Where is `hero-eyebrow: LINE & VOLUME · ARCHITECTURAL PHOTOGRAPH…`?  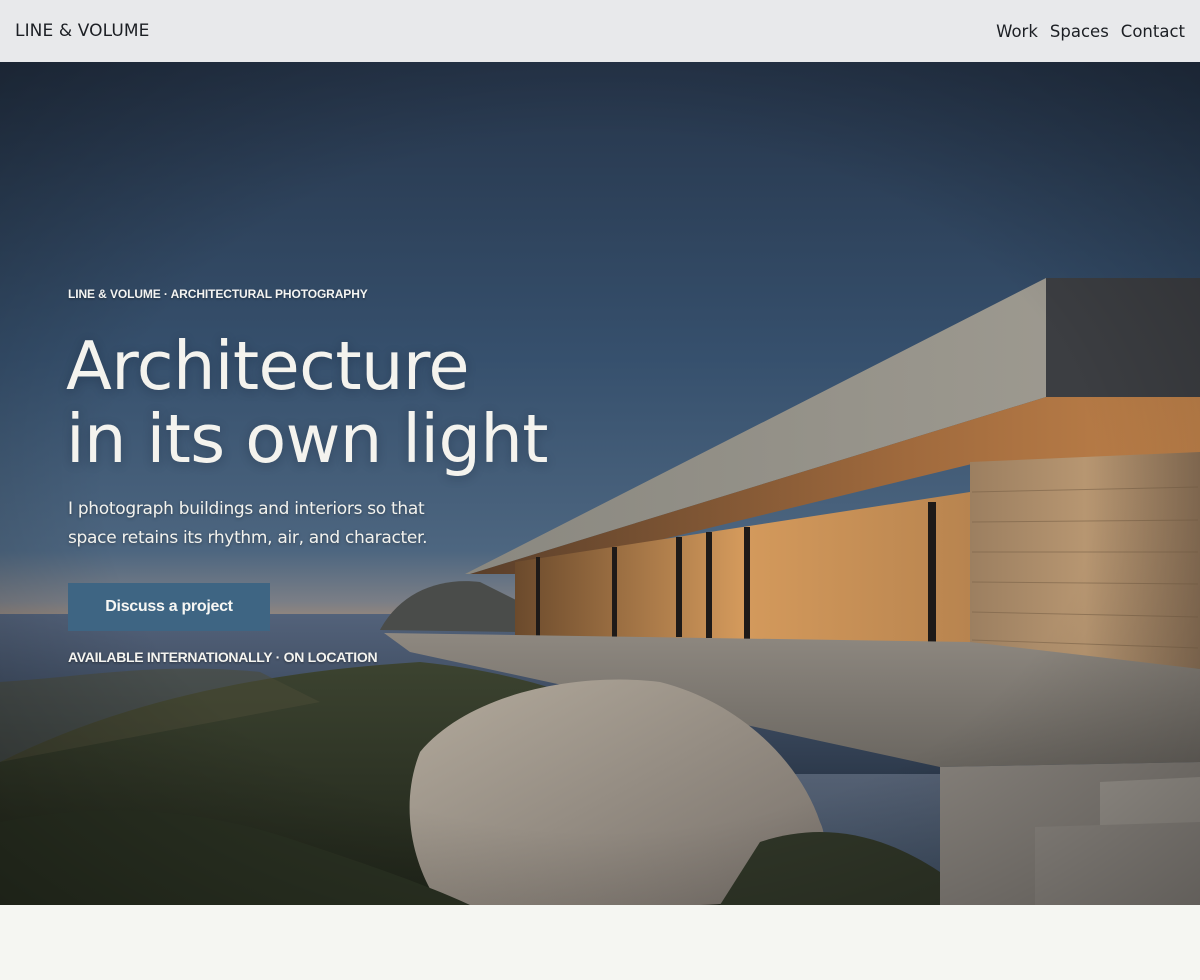 hero-eyebrow: LINE & VOLUME · ARCHITECTURAL PHOTOGRAPH… is located at coordinates (218, 294).